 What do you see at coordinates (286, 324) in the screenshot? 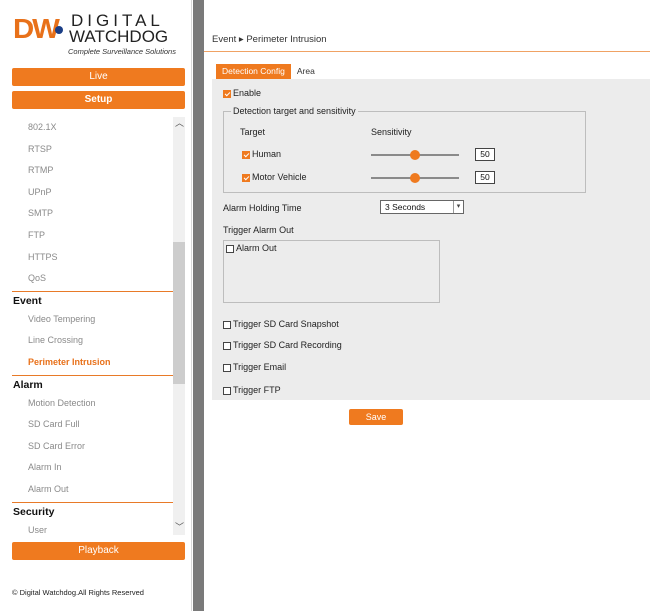
I see `trigger-sd-snapshot-label: Trigger SD Card Snapshot` at bounding box center [286, 324].